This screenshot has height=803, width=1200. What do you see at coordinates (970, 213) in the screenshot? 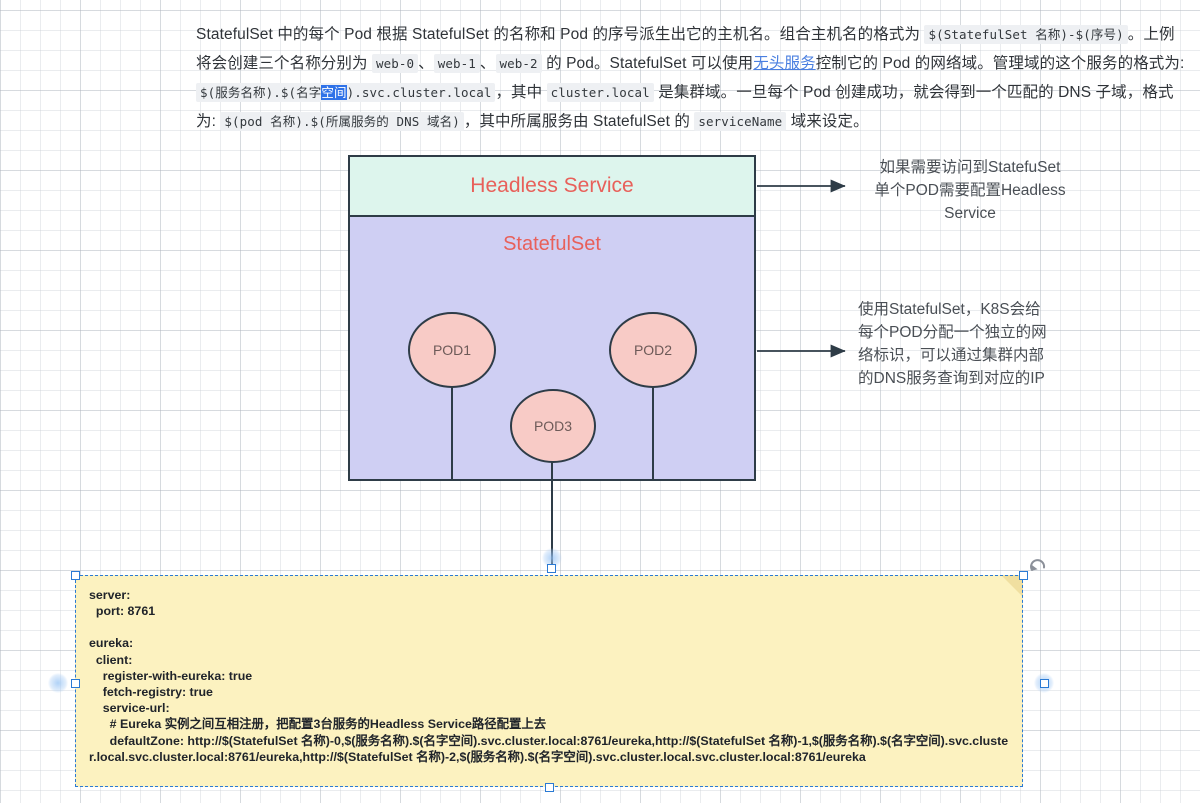
I see `headless-annotation-line-3: Service` at bounding box center [970, 213].